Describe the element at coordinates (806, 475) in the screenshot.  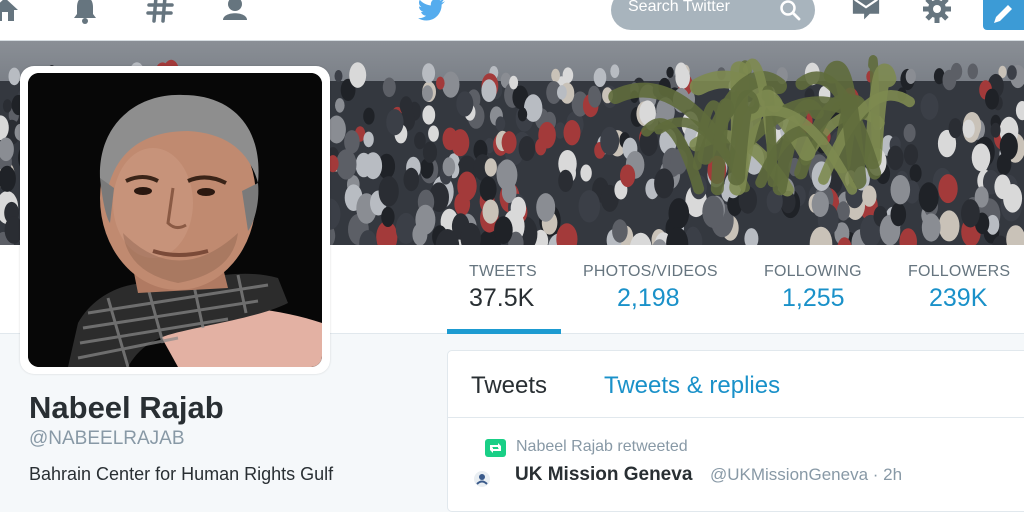
I see `tweet-author-screenname: @UKMissionGeneva · 2h` at that location.